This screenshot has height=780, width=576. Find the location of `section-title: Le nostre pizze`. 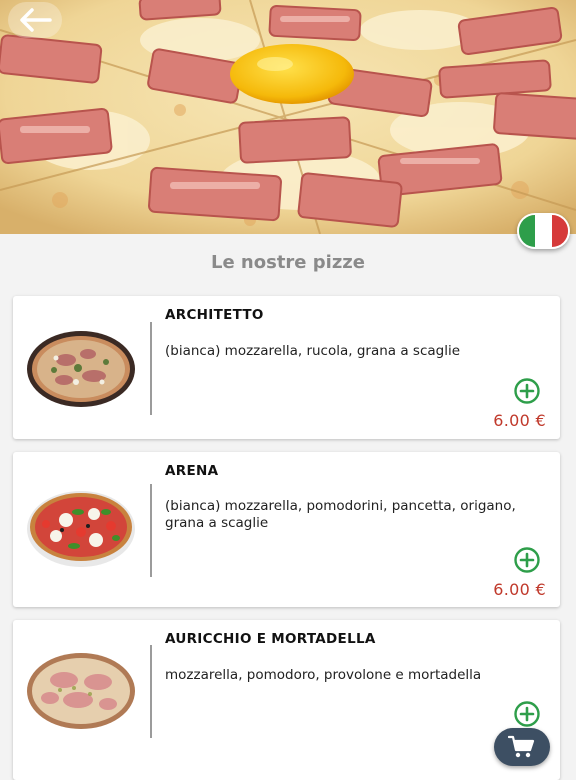

section-title: Le nostre pizze is located at coordinates (287, 262).